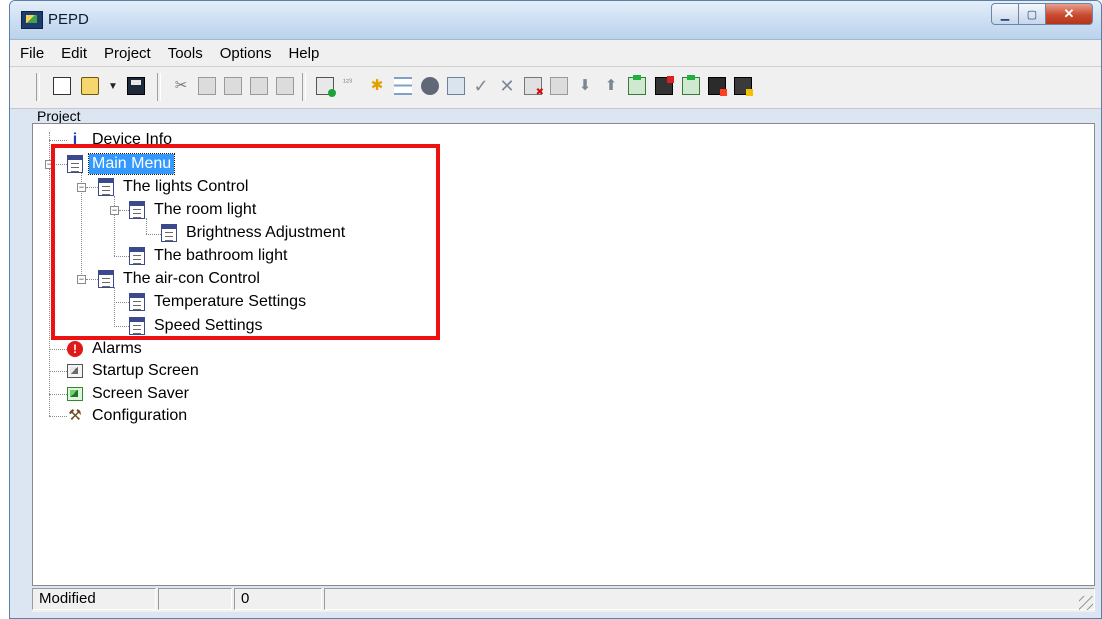  I want to click on tree-item-label: Screen Saver, so click(140, 393).